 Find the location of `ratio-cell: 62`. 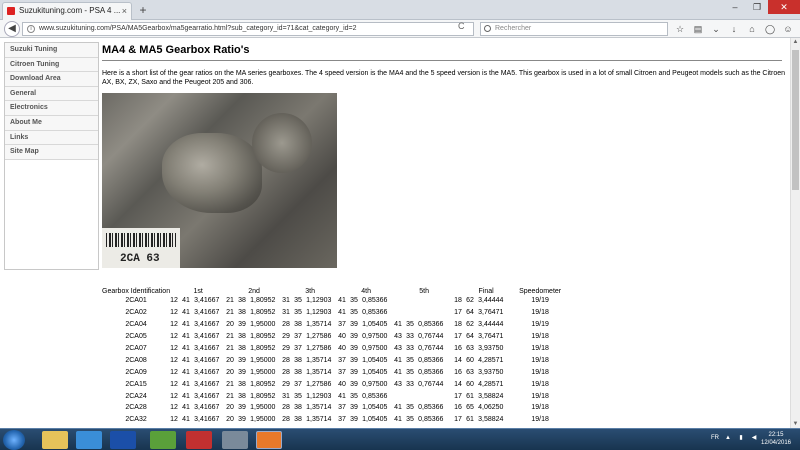

ratio-cell: 62 is located at coordinates (470, 301).